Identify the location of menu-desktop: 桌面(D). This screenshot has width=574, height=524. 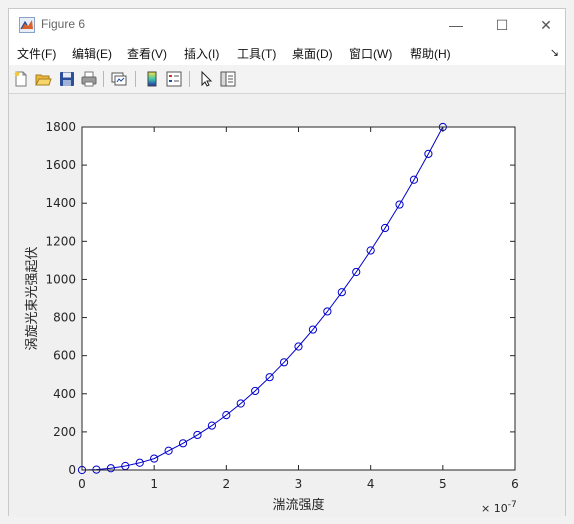
(312, 53).